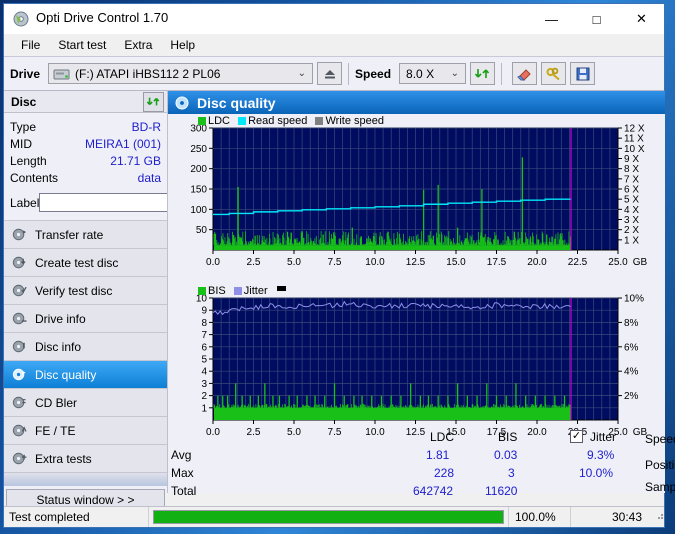 This screenshot has height=534, width=675. I want to click on avg-ldc-value: 1.81, so click(438, 455).